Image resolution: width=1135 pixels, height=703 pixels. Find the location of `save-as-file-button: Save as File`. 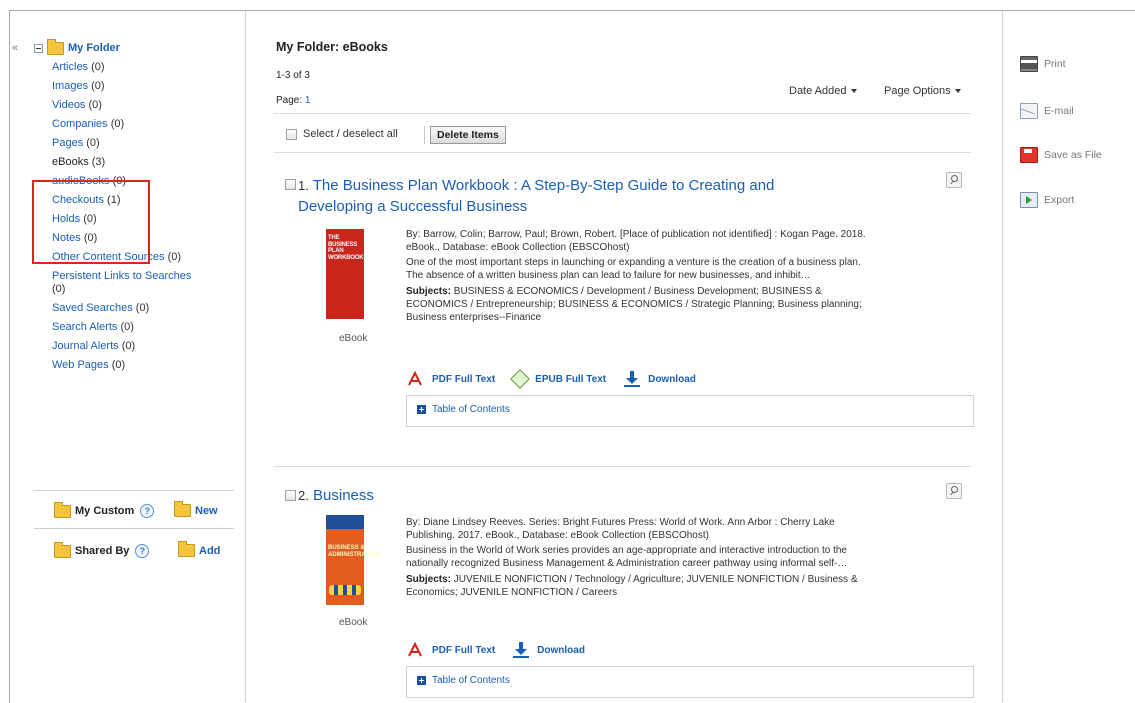

save-as-file-button: Save as File is located at coordinates (1061, 155).